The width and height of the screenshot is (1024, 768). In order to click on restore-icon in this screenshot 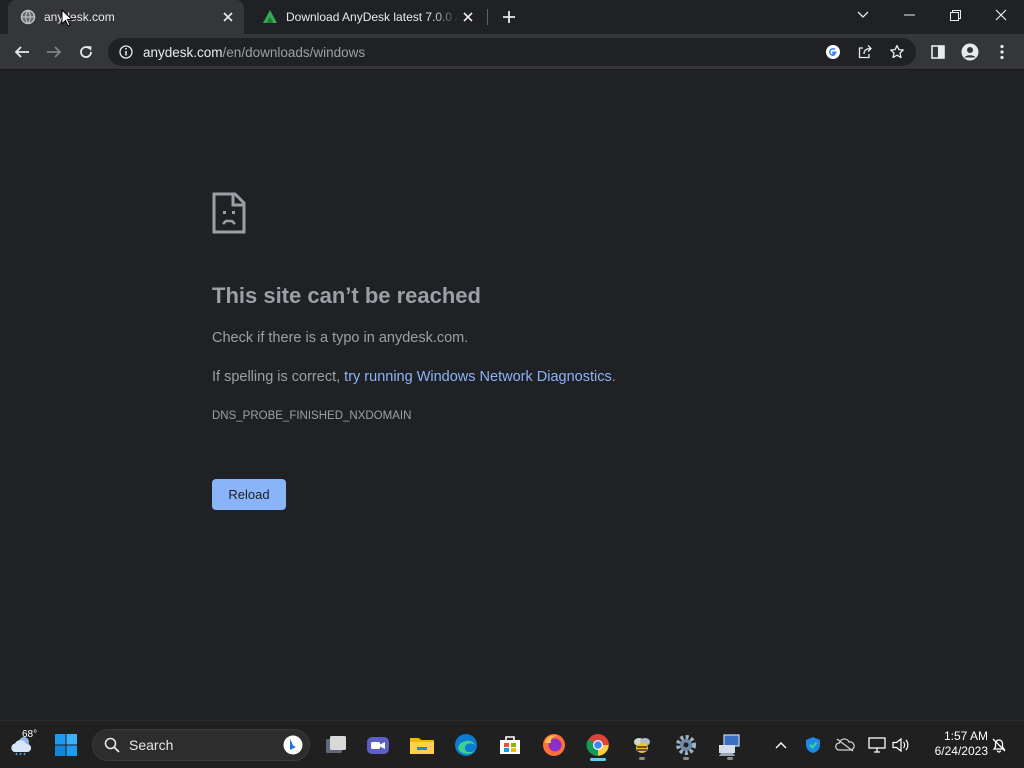, I will do `click(955, 15)`.